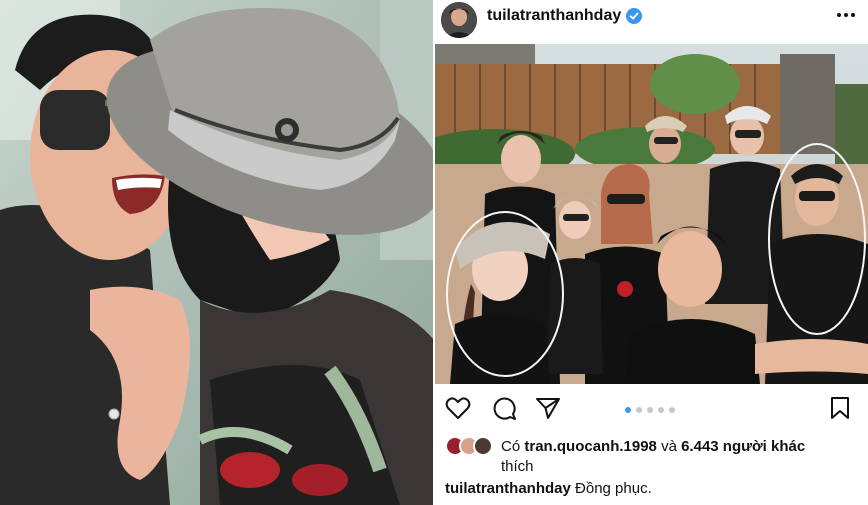 The height and width of the screenshot is (505, 868). Describe the element at coordinates (590, 446) in the screenshot. I see `liked-by-user: tran.quocanh.1998` at that location.